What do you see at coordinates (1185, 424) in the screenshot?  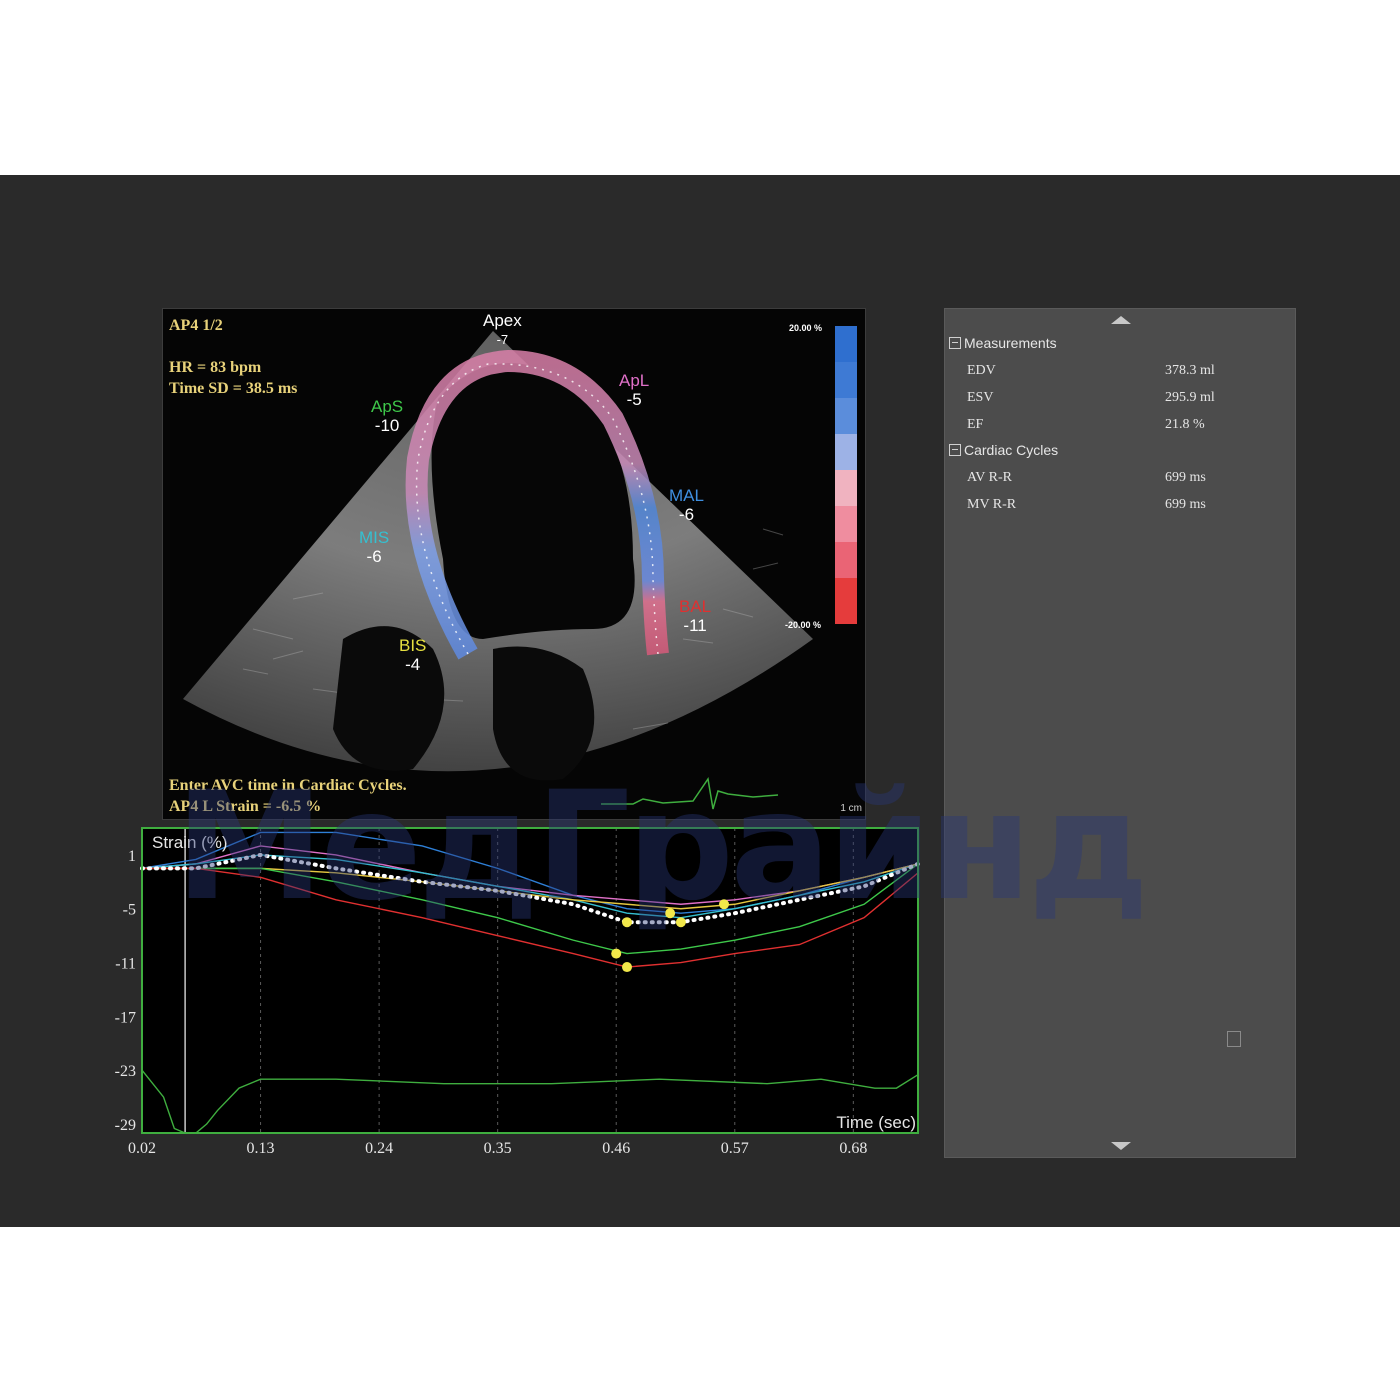 I see `measurement-value: 21.8 %` at bounding box center [1185, 424].